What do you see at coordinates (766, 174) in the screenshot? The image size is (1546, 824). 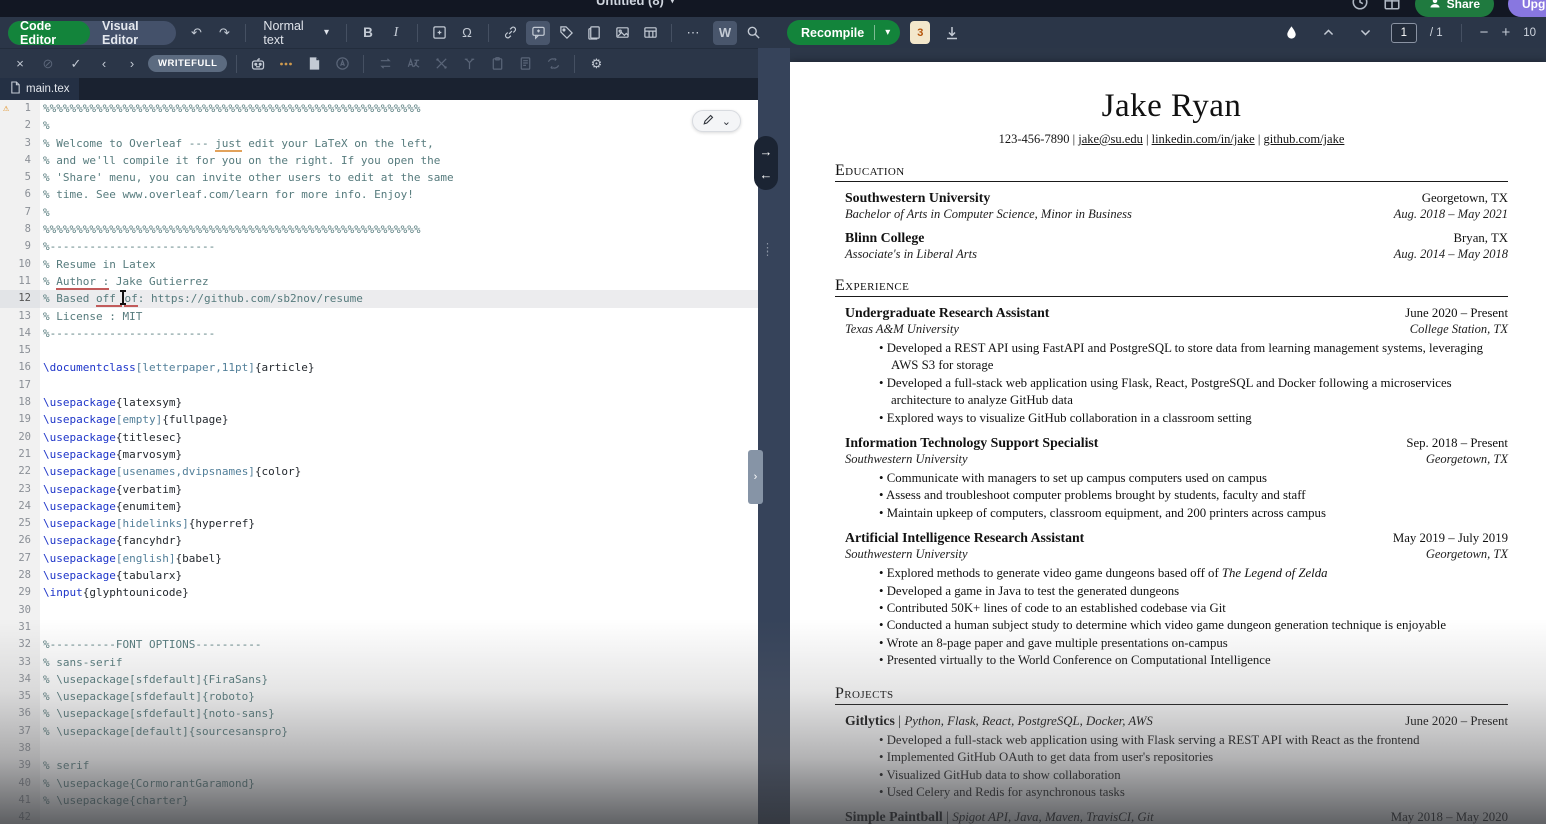 I see `sync-to-code-icon: ←` at bounding box center [766, 174].